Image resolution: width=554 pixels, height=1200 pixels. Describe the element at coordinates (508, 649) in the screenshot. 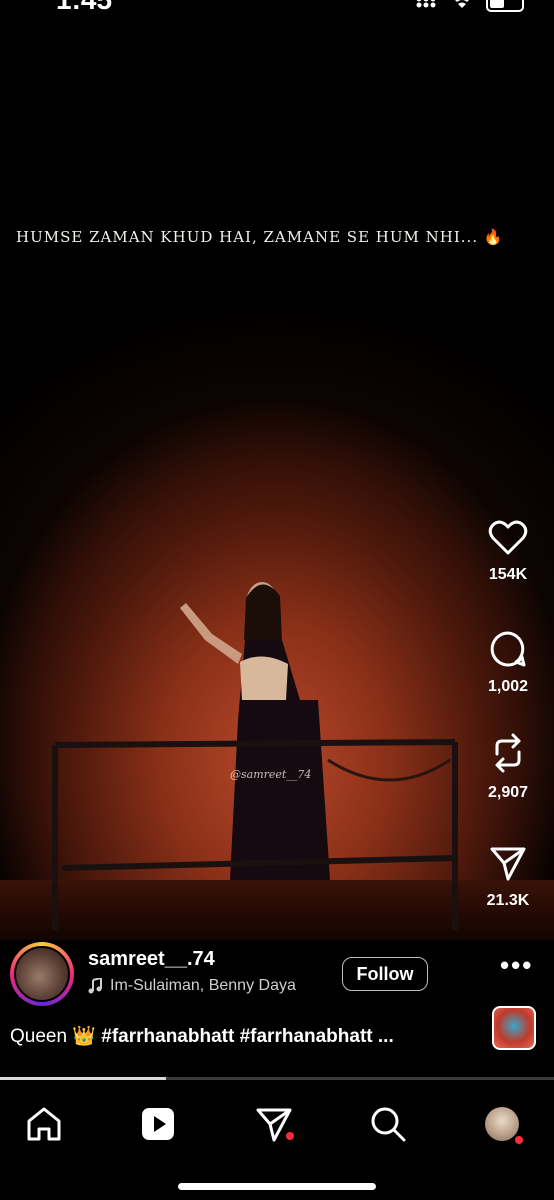

I see `comment-icon` at that location.